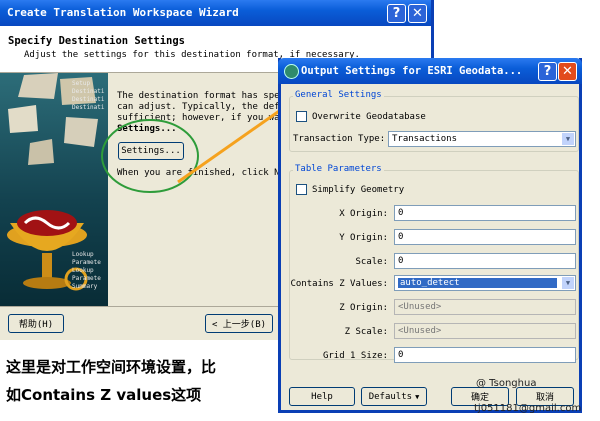 The image size is (600, 421). What do you see at coordinates (150, 156) in the screenshot?
I see `highlight-circle` at bounding box center [150, 156].